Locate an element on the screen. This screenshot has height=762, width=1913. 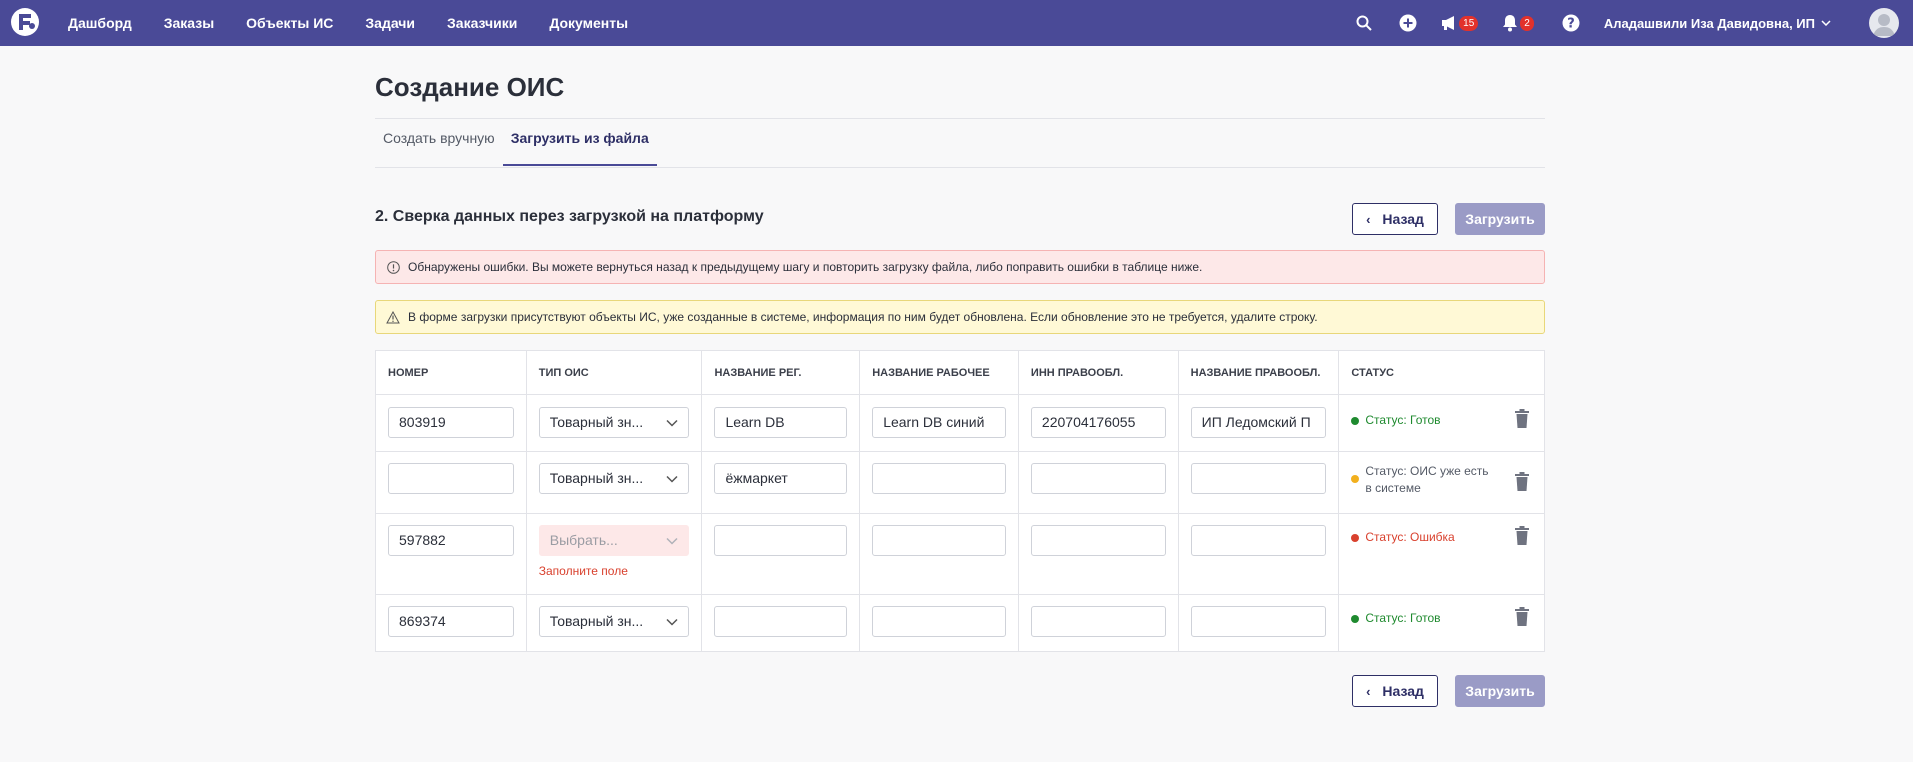
number-input is located at coordinates (451, 478).